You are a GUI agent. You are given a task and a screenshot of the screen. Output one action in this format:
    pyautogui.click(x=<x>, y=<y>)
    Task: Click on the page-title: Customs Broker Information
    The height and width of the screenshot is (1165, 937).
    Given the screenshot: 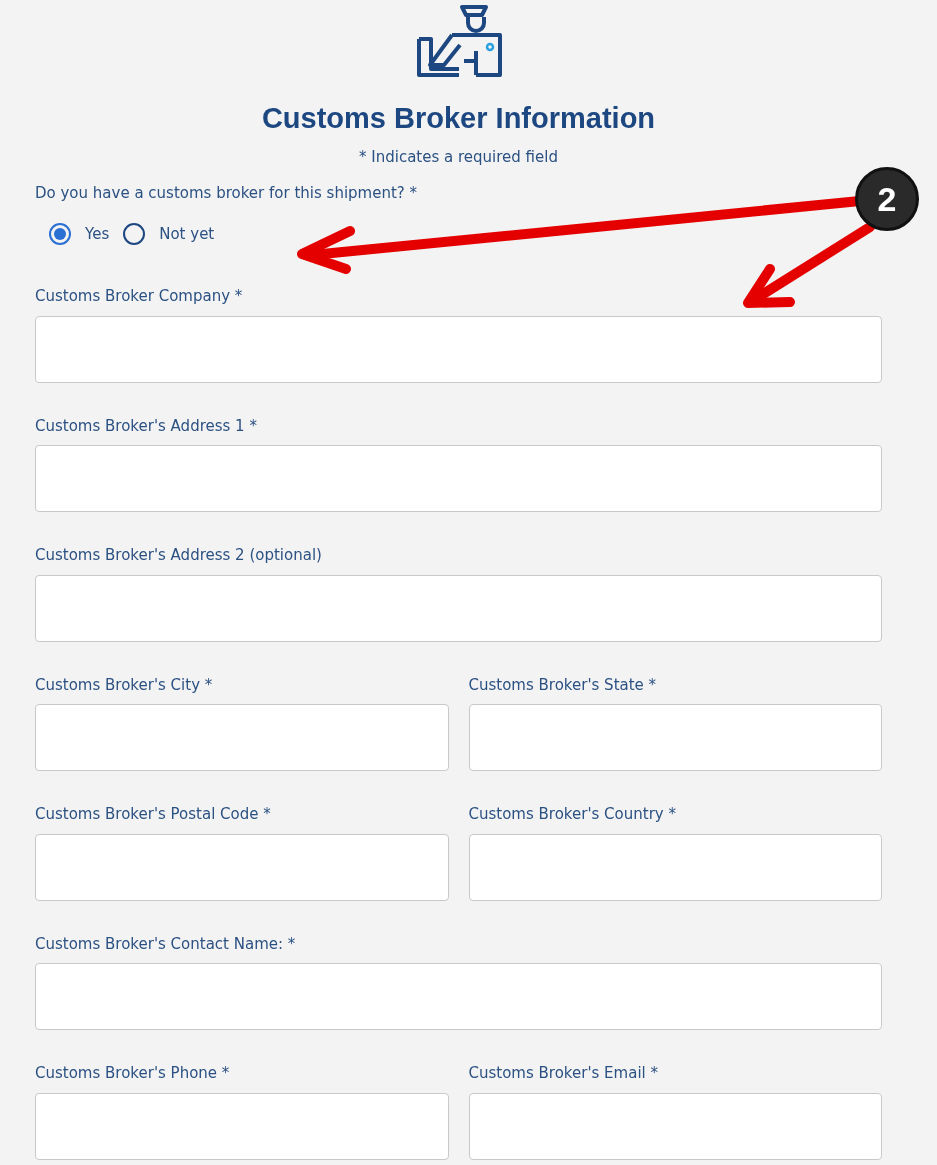 What is the action you would take?
    pyautogui.click(x=458, y=118)
    